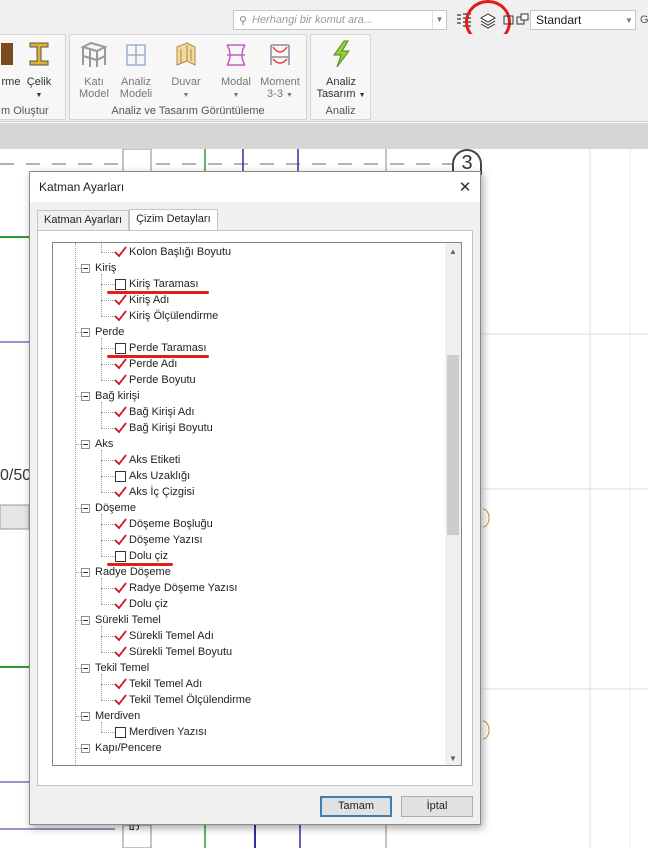  I want to click on tree-item: Kolon Başlığı Boyutu, so click(172, 252).